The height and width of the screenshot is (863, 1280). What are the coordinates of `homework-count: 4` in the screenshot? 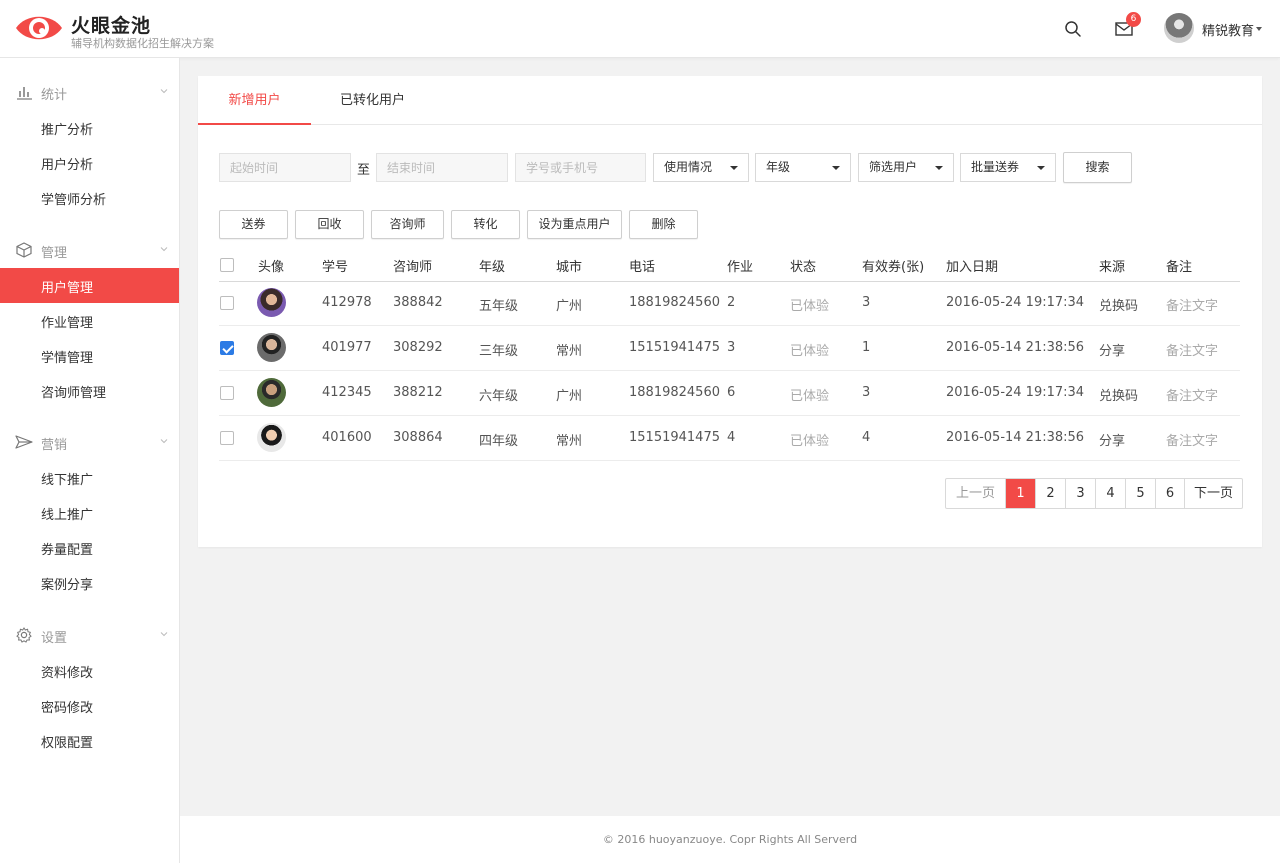 It's located at (731, 437).